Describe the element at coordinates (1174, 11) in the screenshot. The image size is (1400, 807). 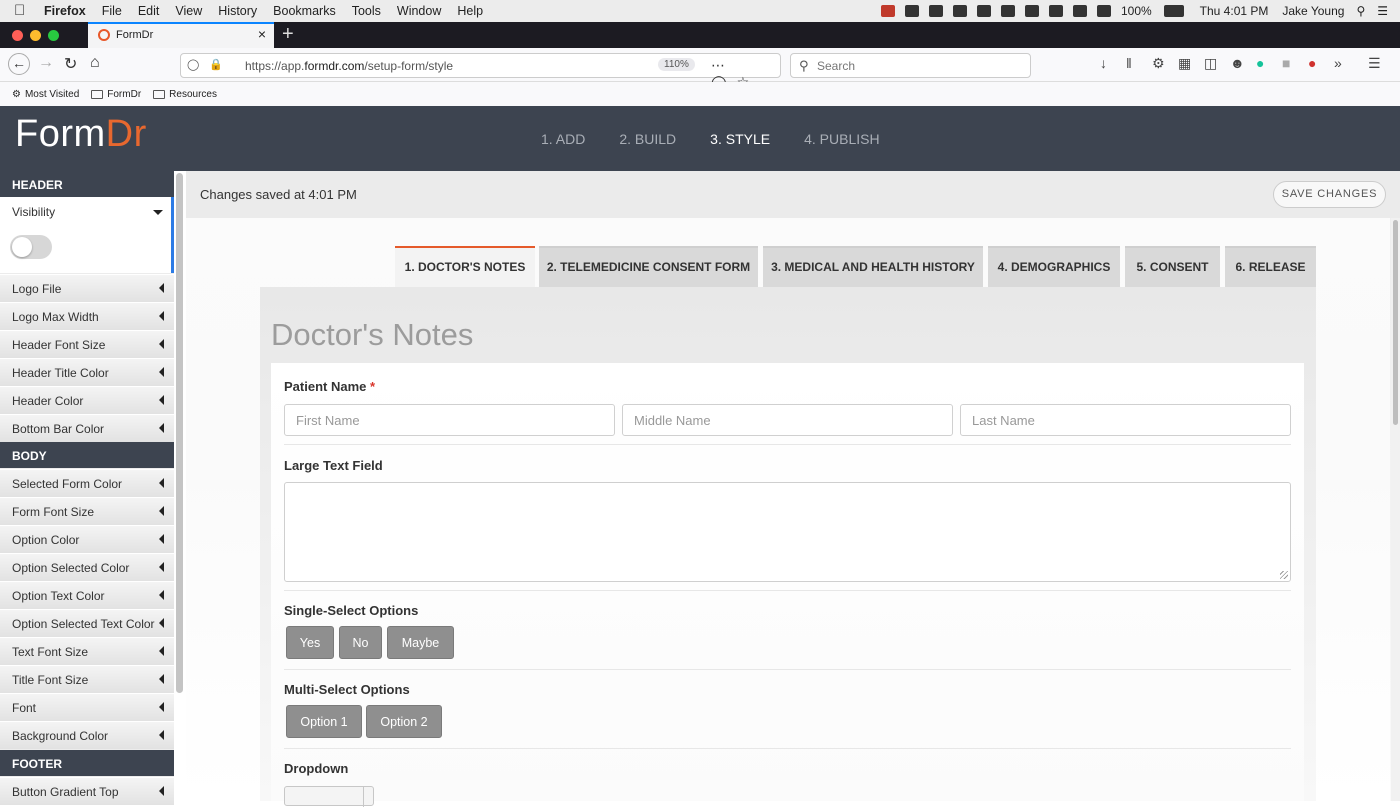
I see `battery-icon` at that location.